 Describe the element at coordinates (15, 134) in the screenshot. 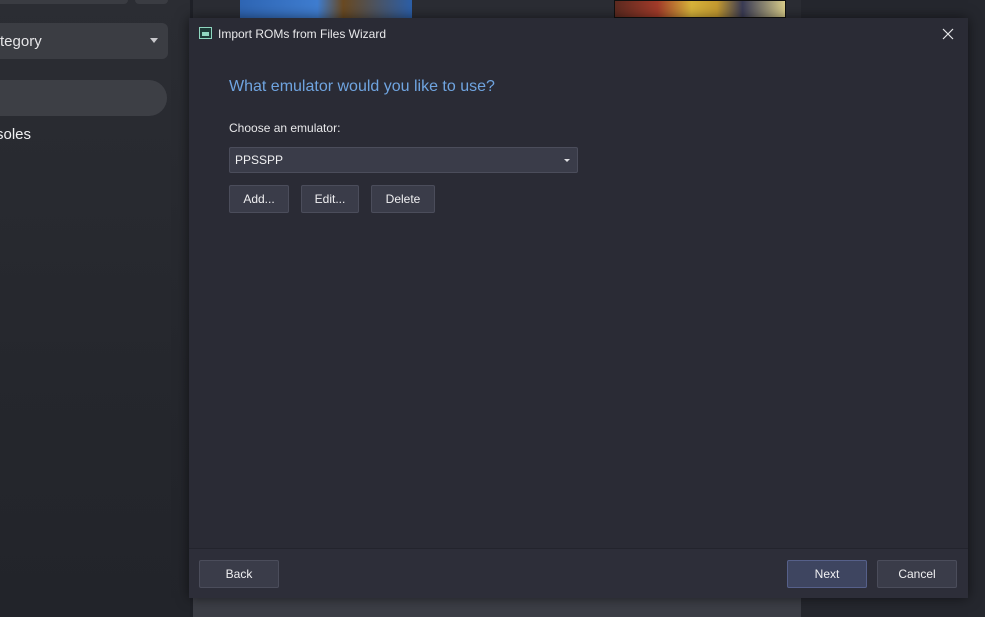

I see `sidebar-item-consoles: soles` at that location.